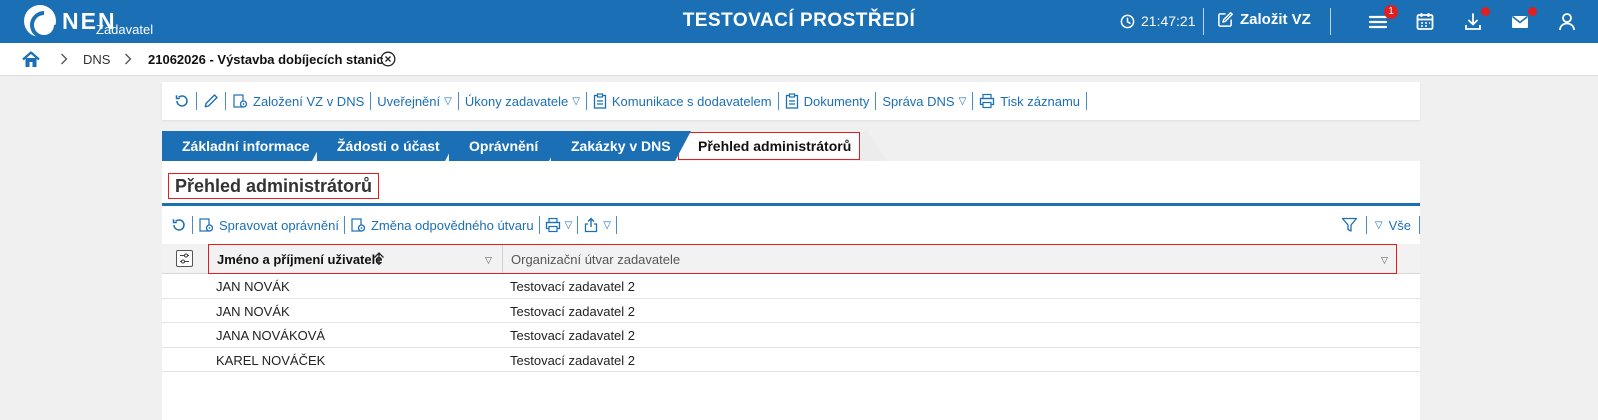 Image resolution: width=1598 pixels, height=420 pixels. I want to click on nen-logo-icon, so click(40, 21).